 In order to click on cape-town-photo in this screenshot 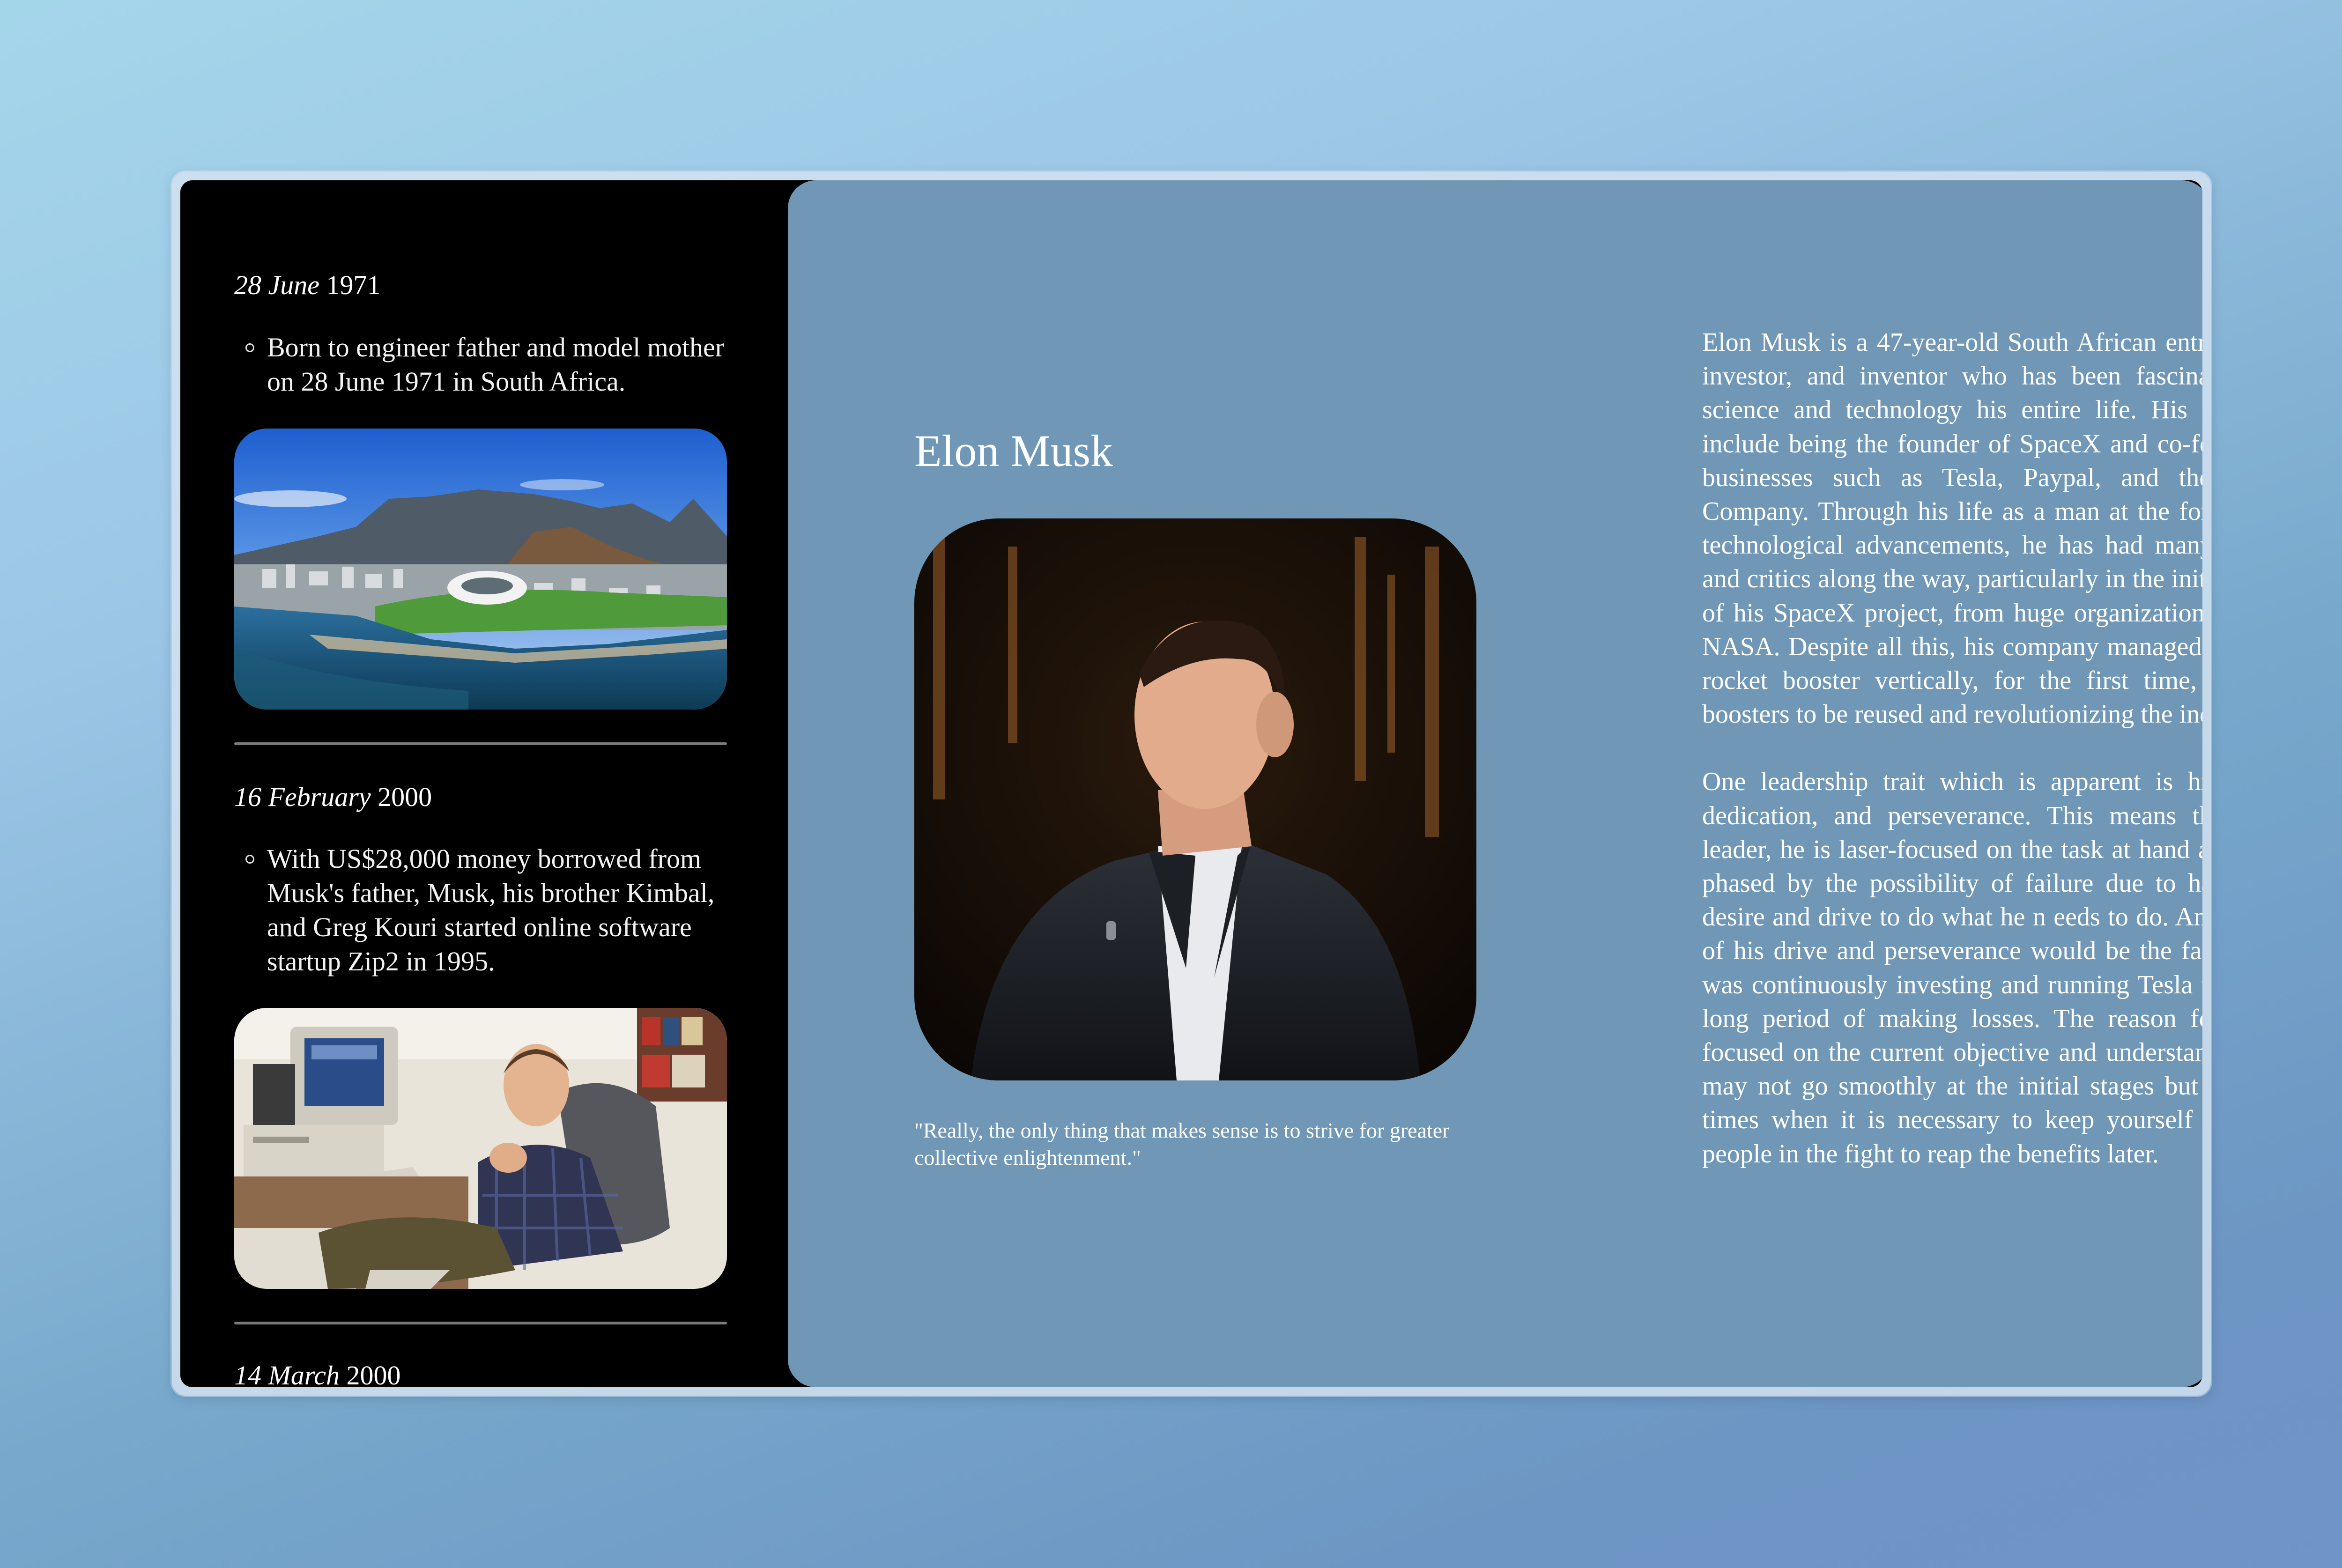, I will do `click(480, 569)`.